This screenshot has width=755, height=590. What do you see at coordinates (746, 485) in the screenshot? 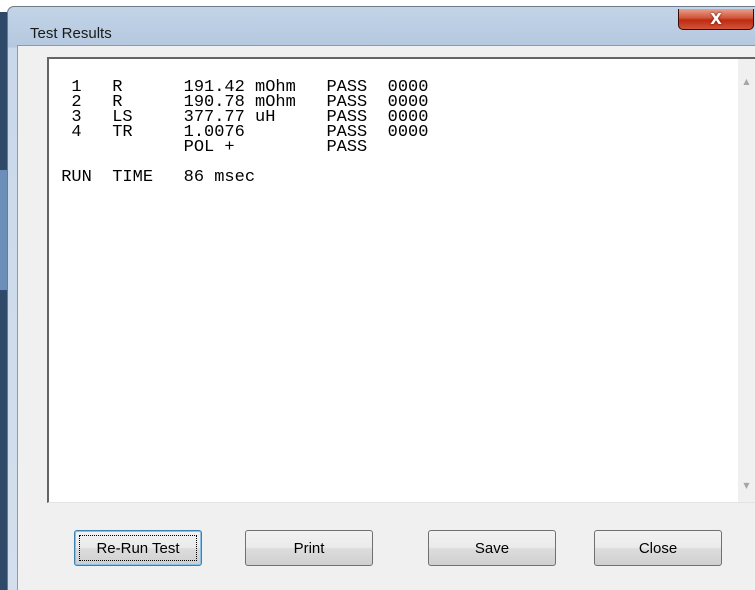
I see `scroll-down-arrow-icon: ▼` at bounding box center [746, 485].